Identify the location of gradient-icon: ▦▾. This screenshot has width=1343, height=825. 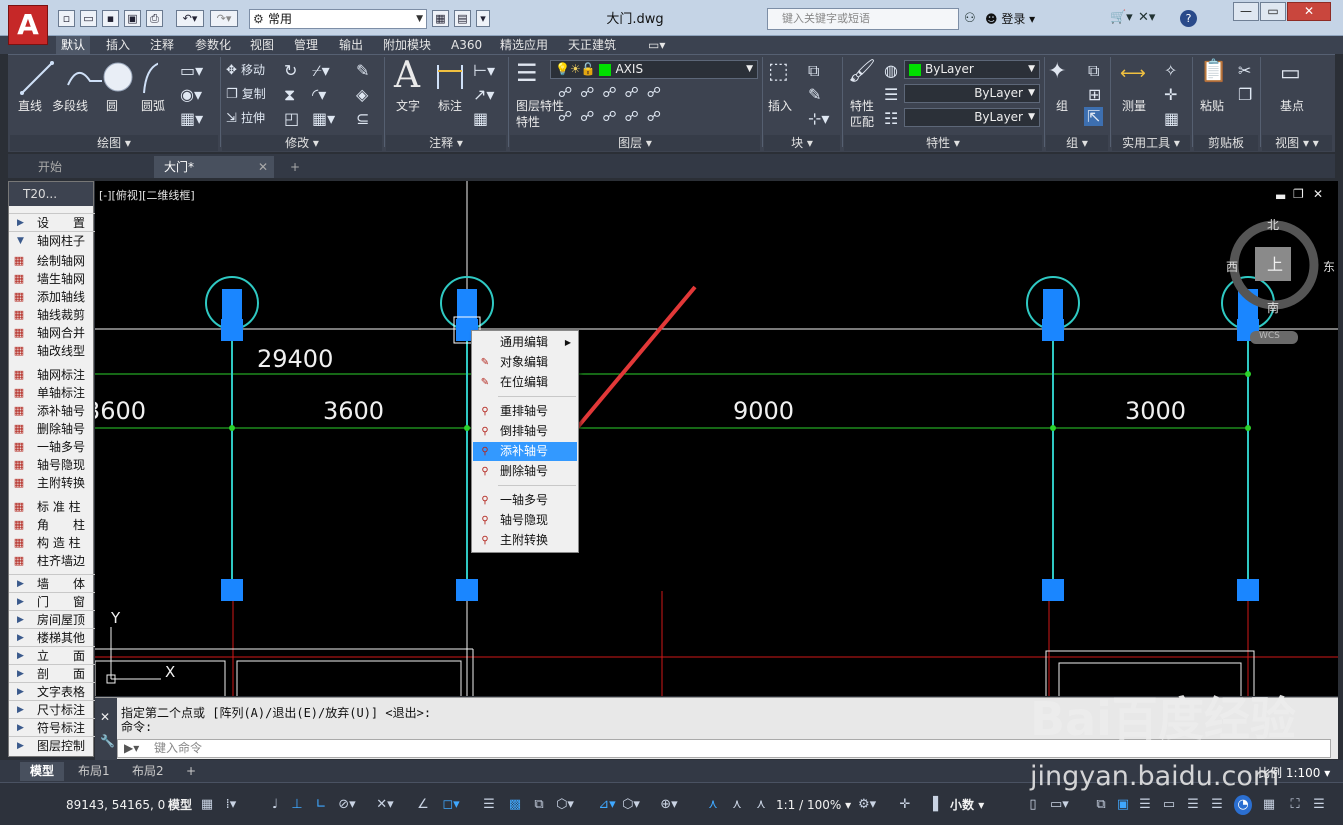
(191, 118).